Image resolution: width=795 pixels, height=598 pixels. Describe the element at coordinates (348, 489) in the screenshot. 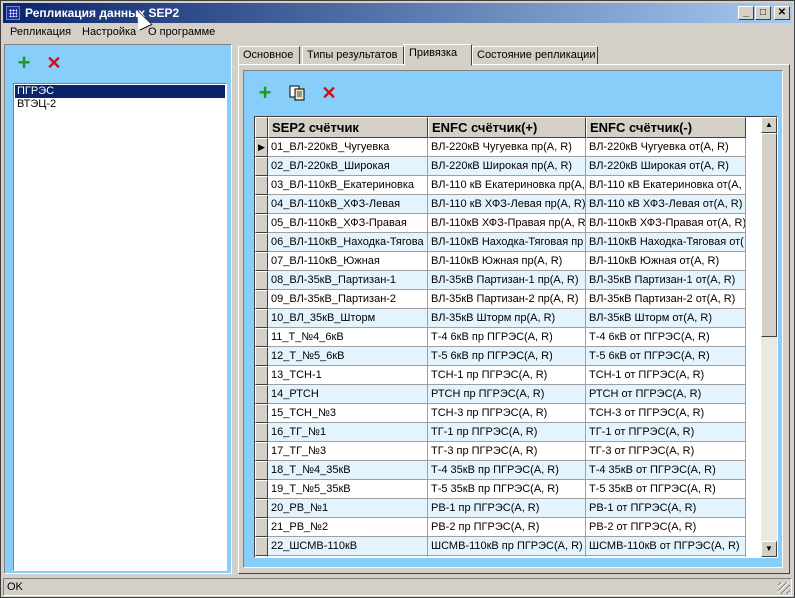

I see `cell-sep2-counter: 19_Т_№5_35кВ` at that location.